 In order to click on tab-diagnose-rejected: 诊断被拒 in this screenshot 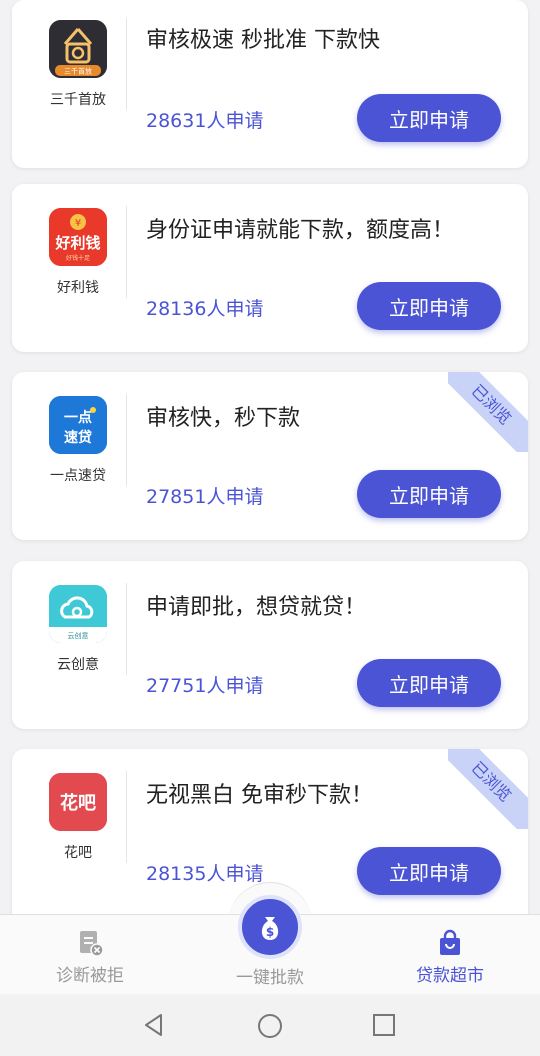, I will do `click(90, 955)`.